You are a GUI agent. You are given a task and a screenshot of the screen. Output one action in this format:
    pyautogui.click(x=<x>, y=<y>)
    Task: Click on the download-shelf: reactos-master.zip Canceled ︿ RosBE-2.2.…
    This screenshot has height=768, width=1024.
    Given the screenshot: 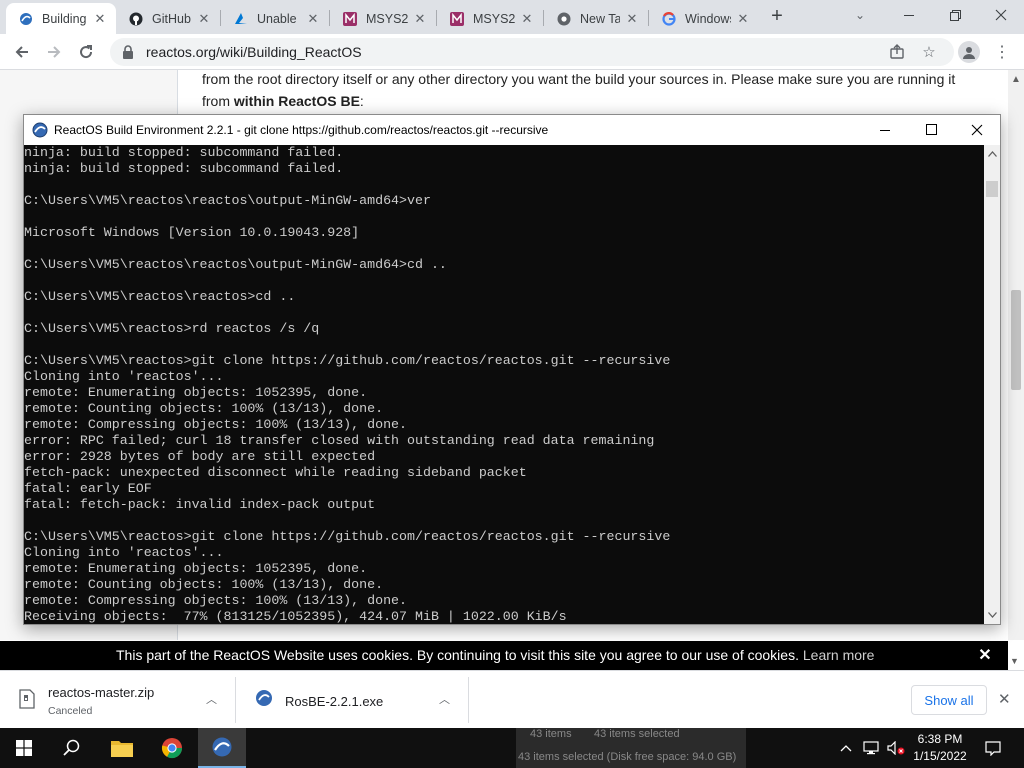 What is the action you would take?
    pyautogui.click(x=512, y=699)
    